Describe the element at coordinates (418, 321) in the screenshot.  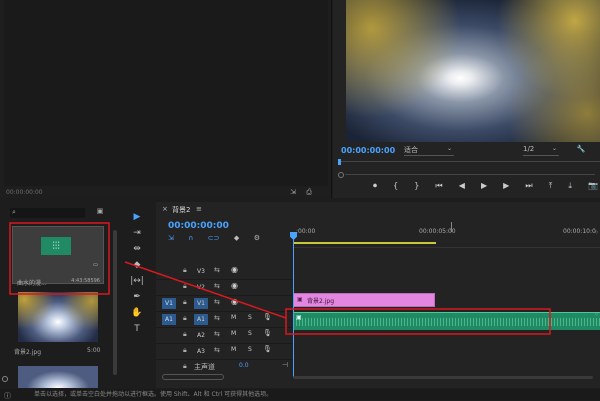
I see `highlight-box-audio-track` at that location.